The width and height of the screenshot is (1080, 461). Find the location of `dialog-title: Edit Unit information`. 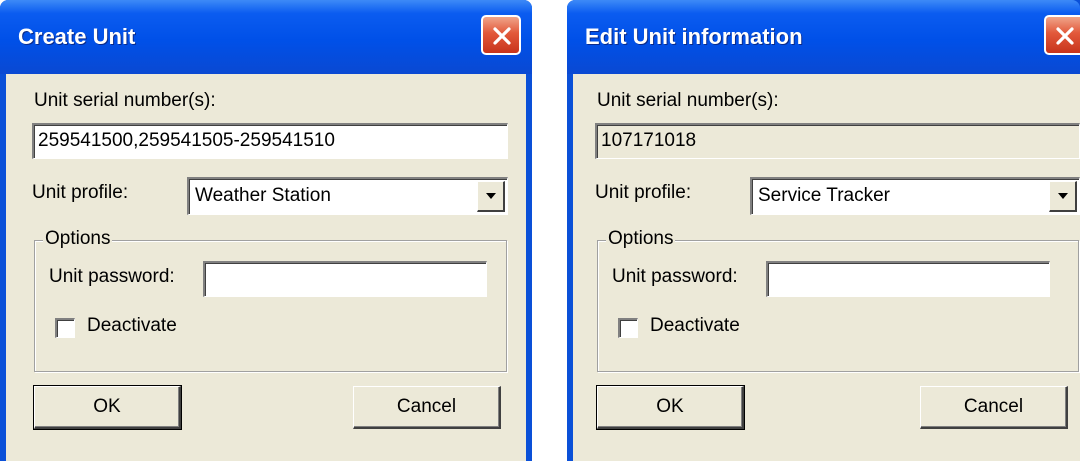

dialog-title: Edit Unit information is located at coordinates (694, 36).